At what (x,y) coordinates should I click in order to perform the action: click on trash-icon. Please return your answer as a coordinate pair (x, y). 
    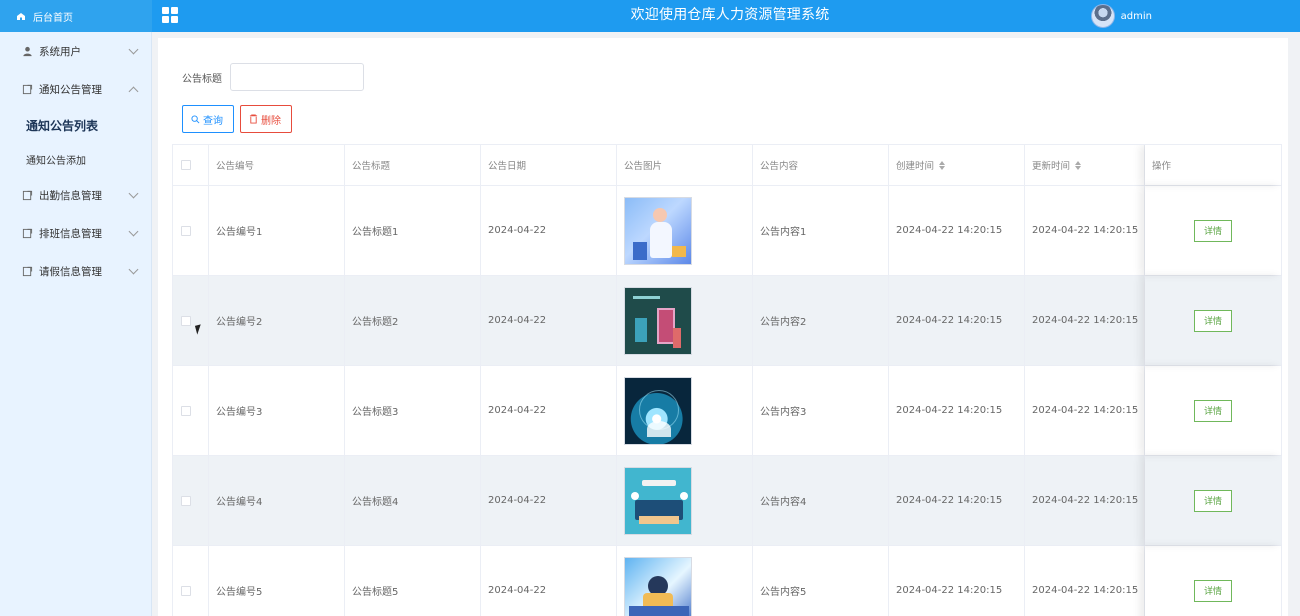
    Looking at the image, I should click on (253, 119).